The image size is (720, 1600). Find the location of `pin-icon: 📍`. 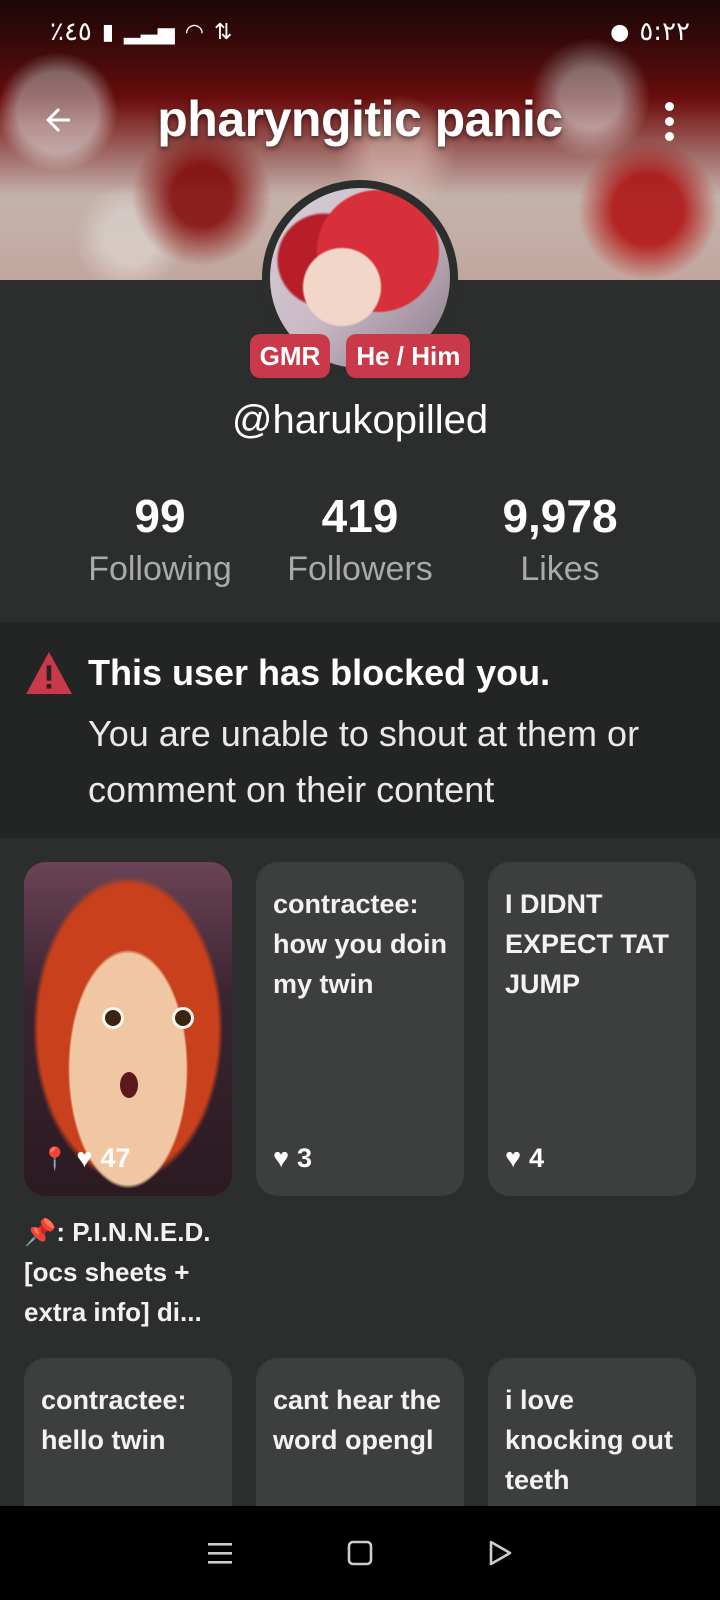

pin-icon: 📍 is located at coordinates (55, 1158).